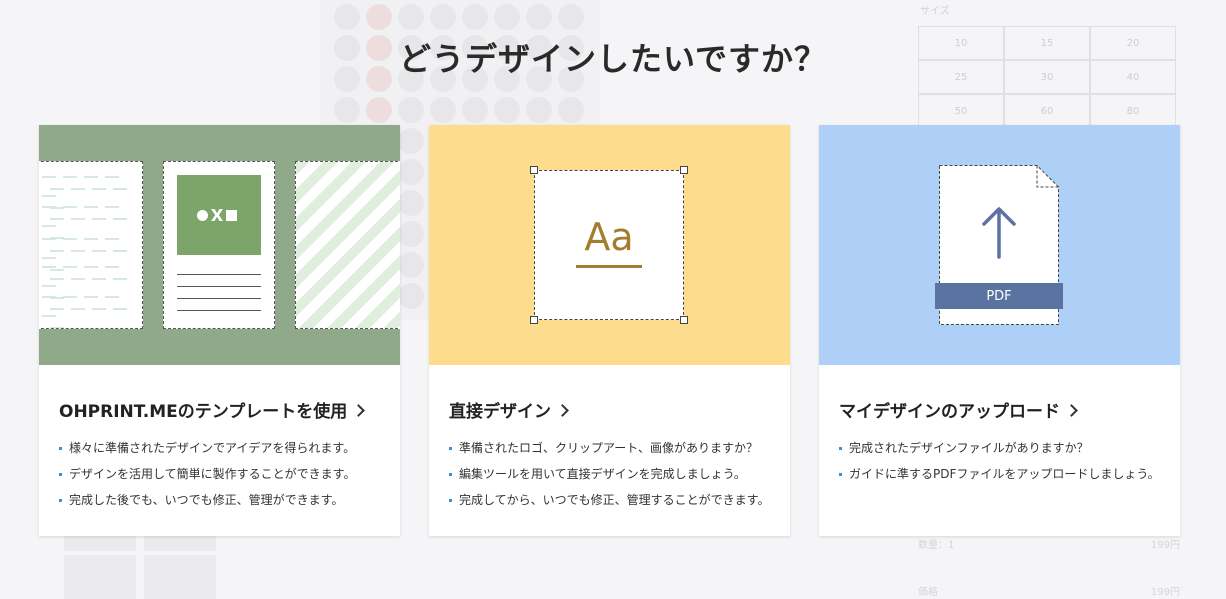  What do you see at coordinates (613, 59) in the screenshot?
I see `modal-title: どうデザインしたいですか？` at bounding box center [613, 59].